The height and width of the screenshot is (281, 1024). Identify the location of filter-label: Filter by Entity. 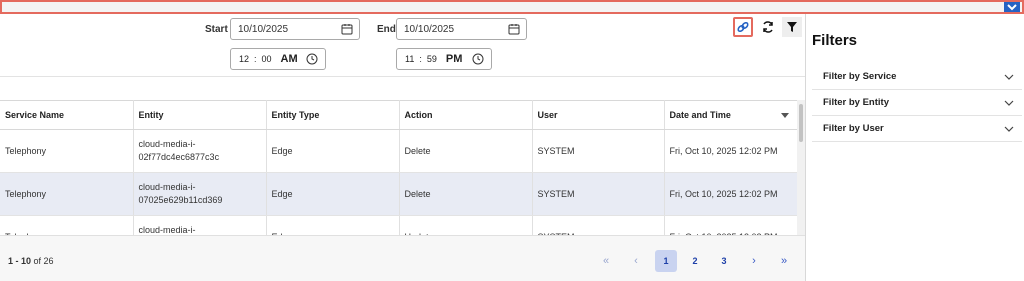
(856, 102).